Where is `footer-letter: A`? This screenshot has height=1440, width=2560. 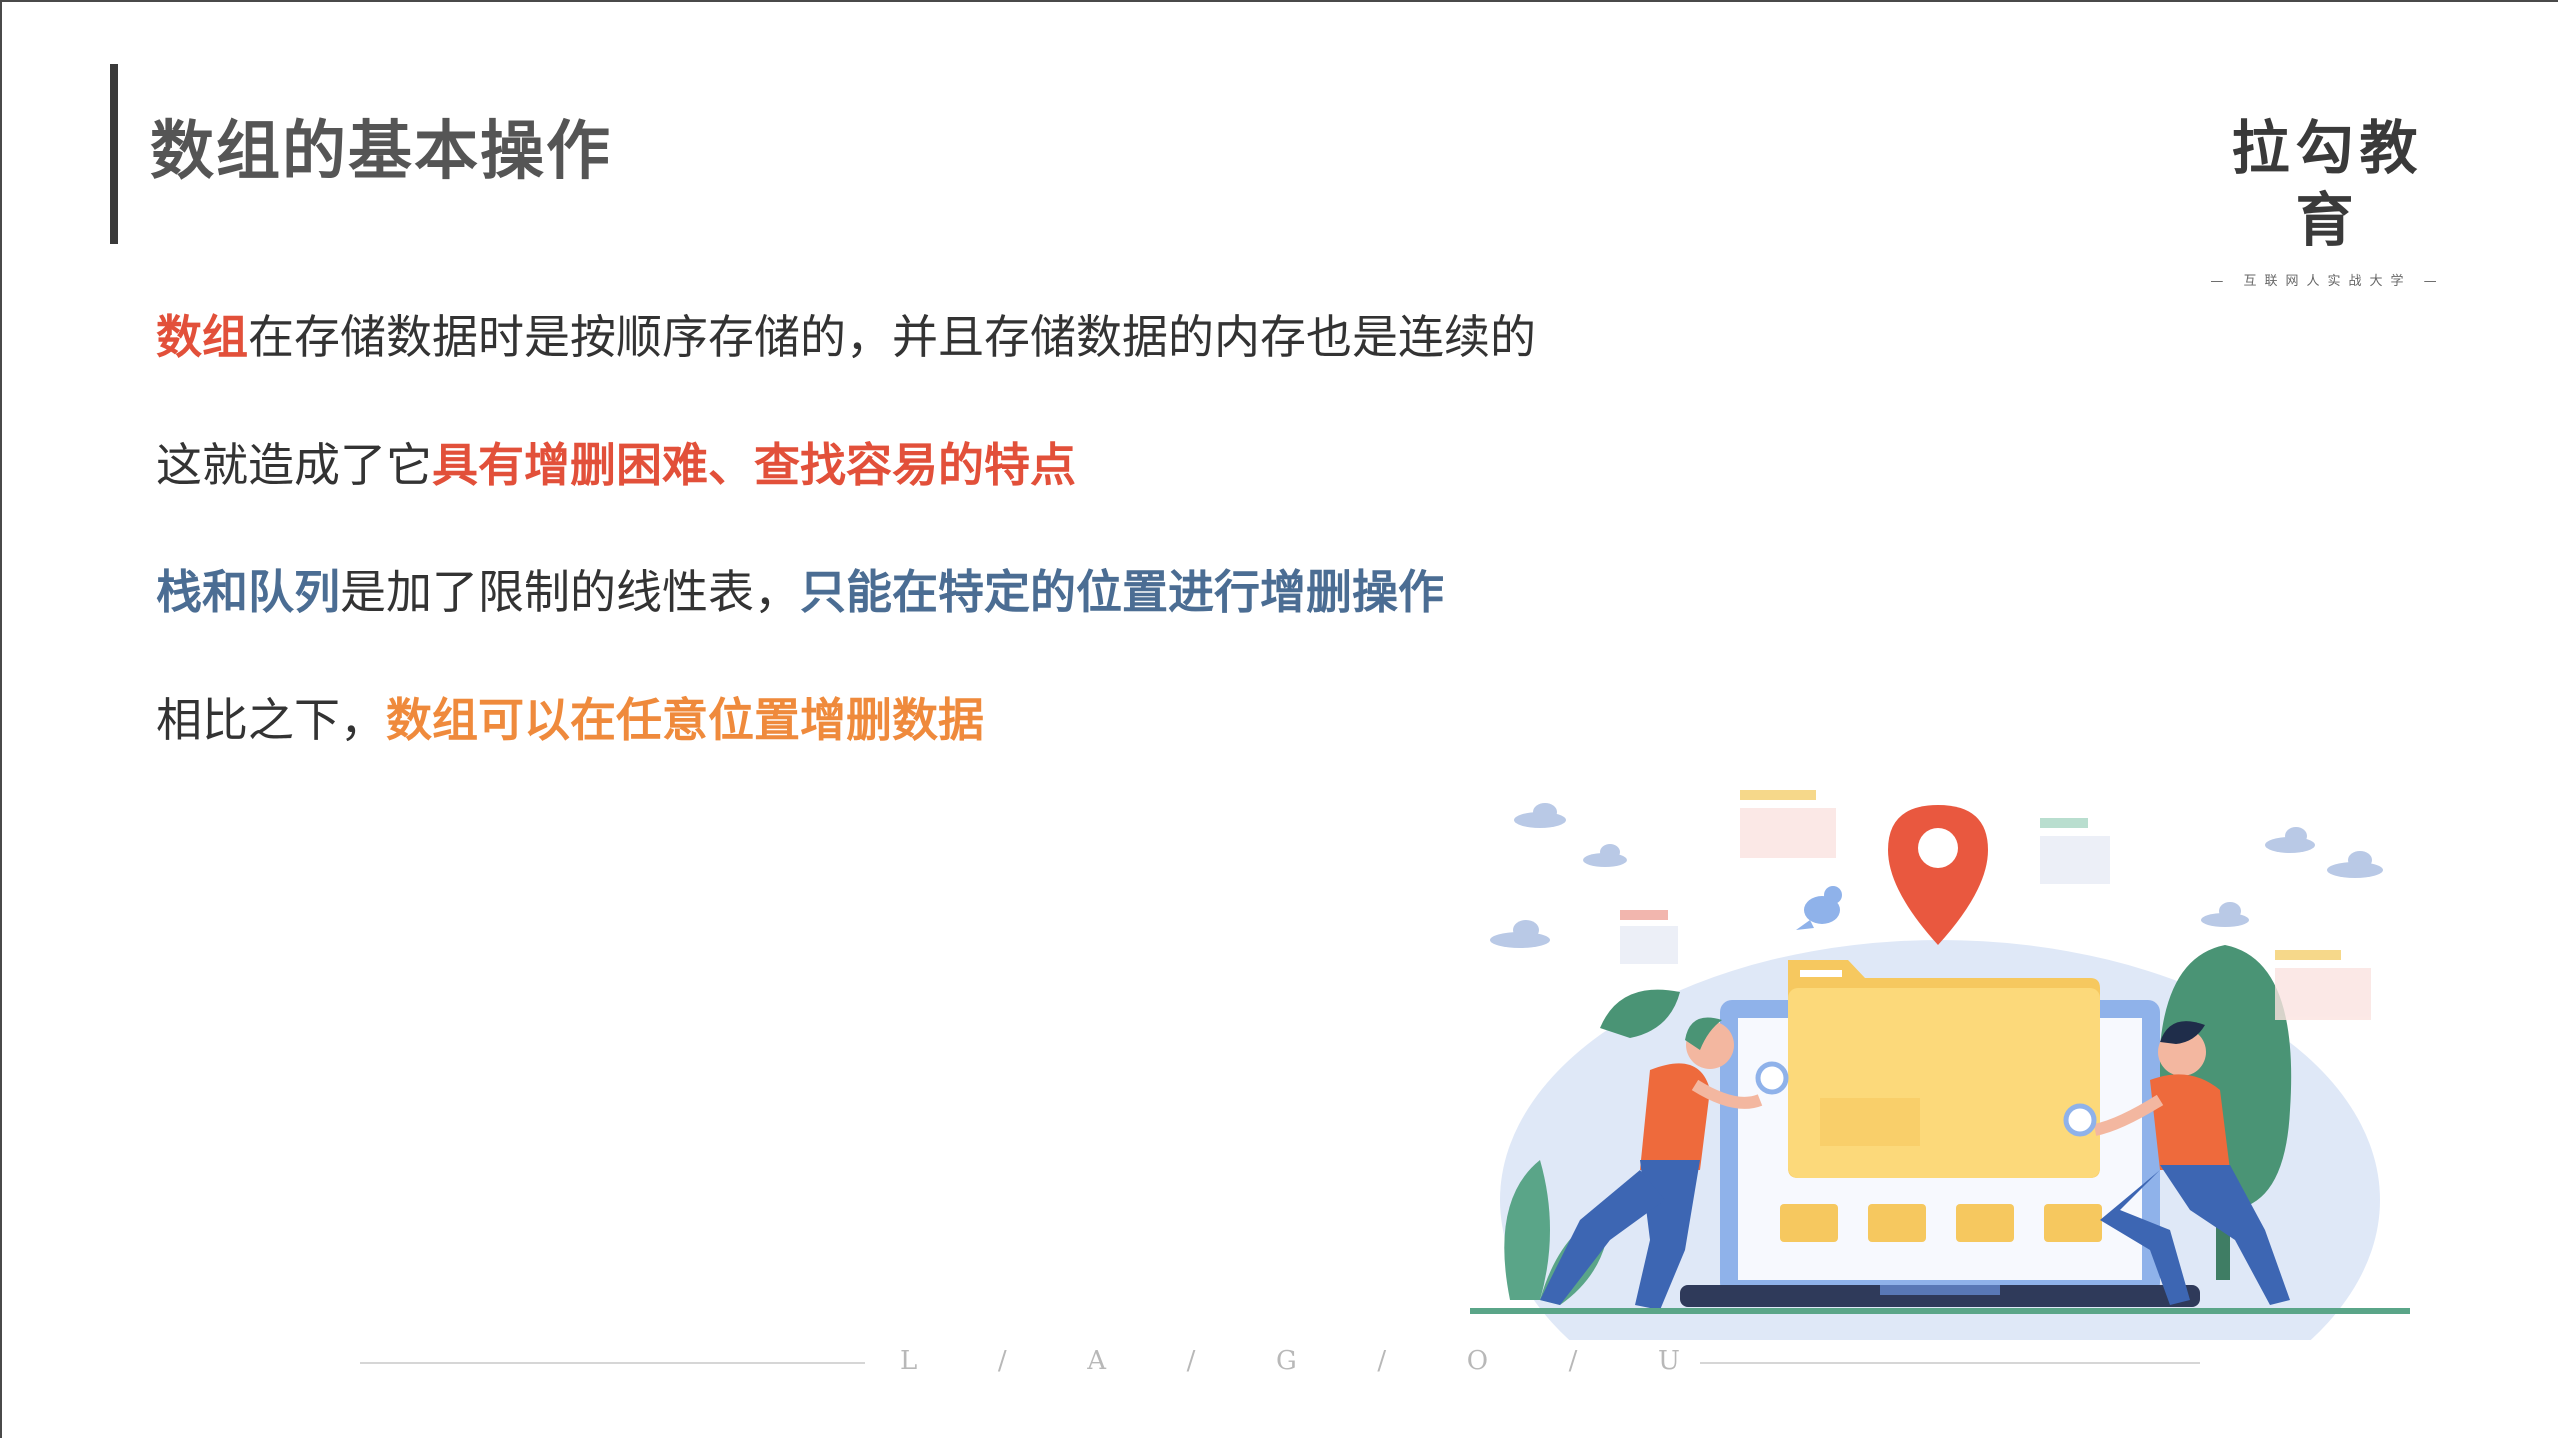
footer-letter: A is located at coordinates (1096, 1361).